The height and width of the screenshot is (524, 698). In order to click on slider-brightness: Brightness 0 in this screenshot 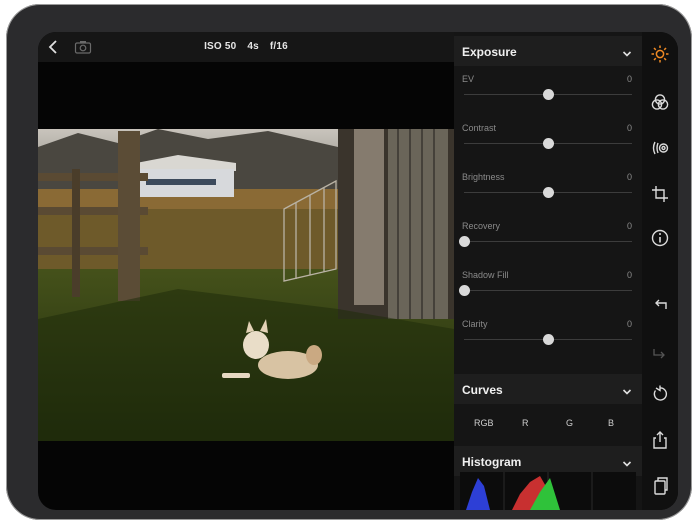, I will do `click(548, 190)`.